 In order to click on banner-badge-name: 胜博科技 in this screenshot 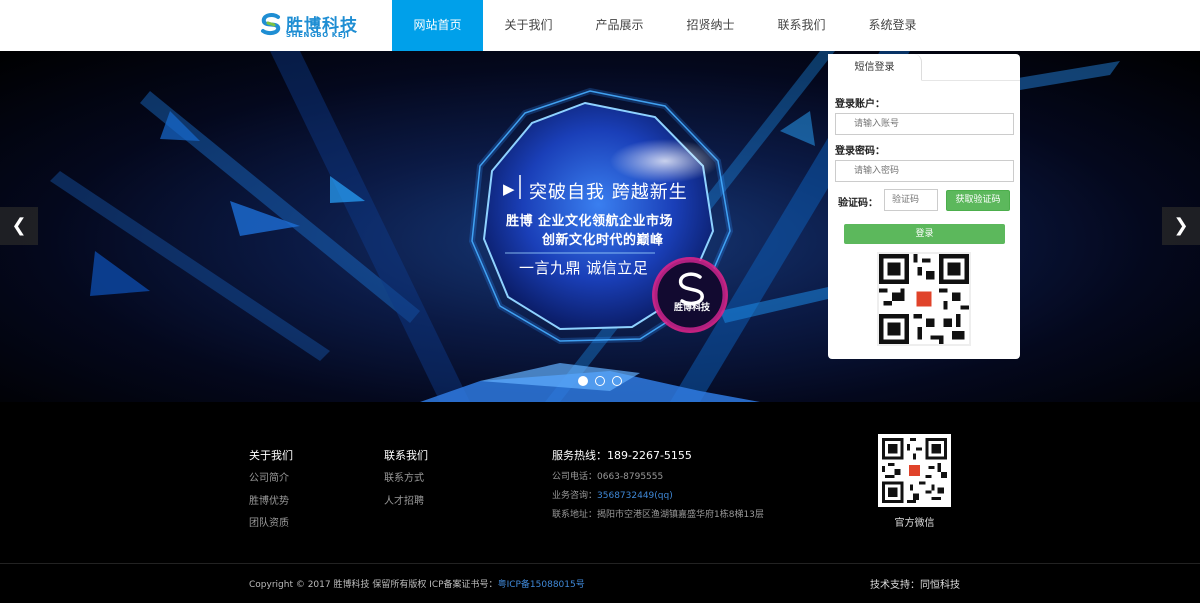, I will do `click(691, 308)`.